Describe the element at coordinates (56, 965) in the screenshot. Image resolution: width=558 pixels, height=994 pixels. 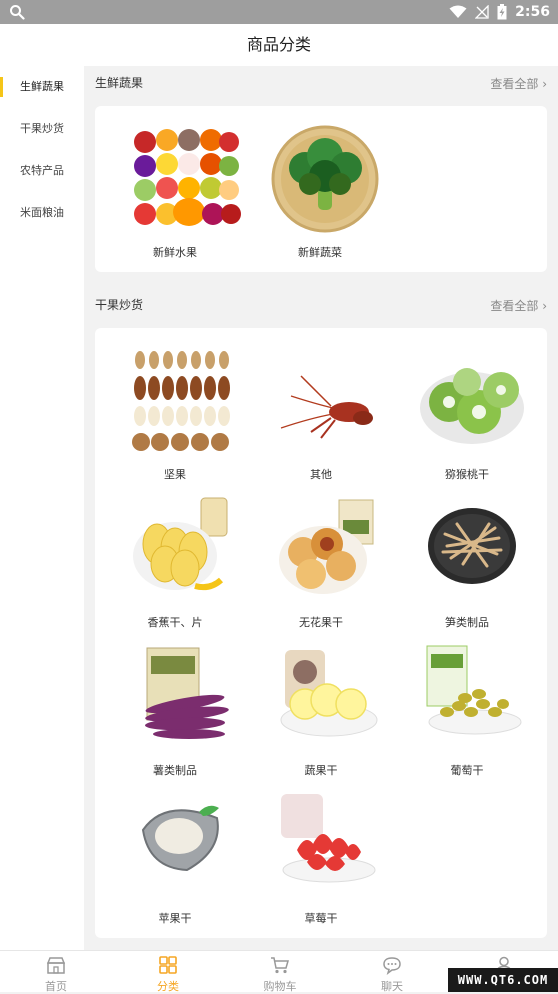
I see `storefront-icon` at that location.